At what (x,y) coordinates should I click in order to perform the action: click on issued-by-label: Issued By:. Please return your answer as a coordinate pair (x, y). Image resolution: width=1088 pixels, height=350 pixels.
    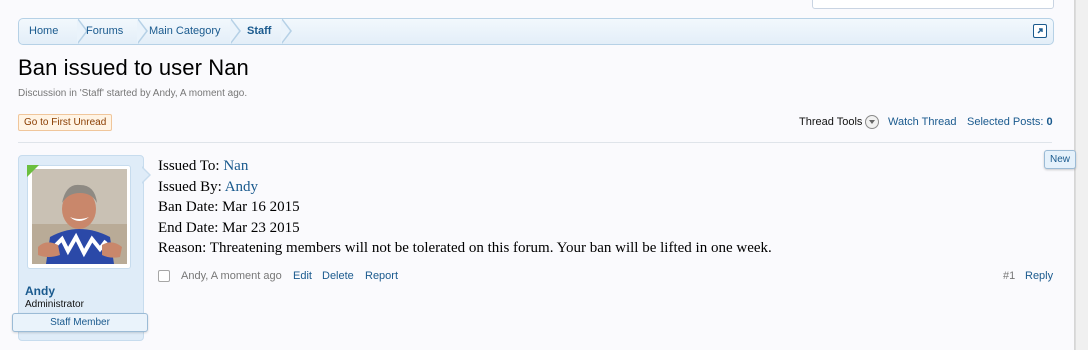
    Looking at the image, I should click on (190, 186).